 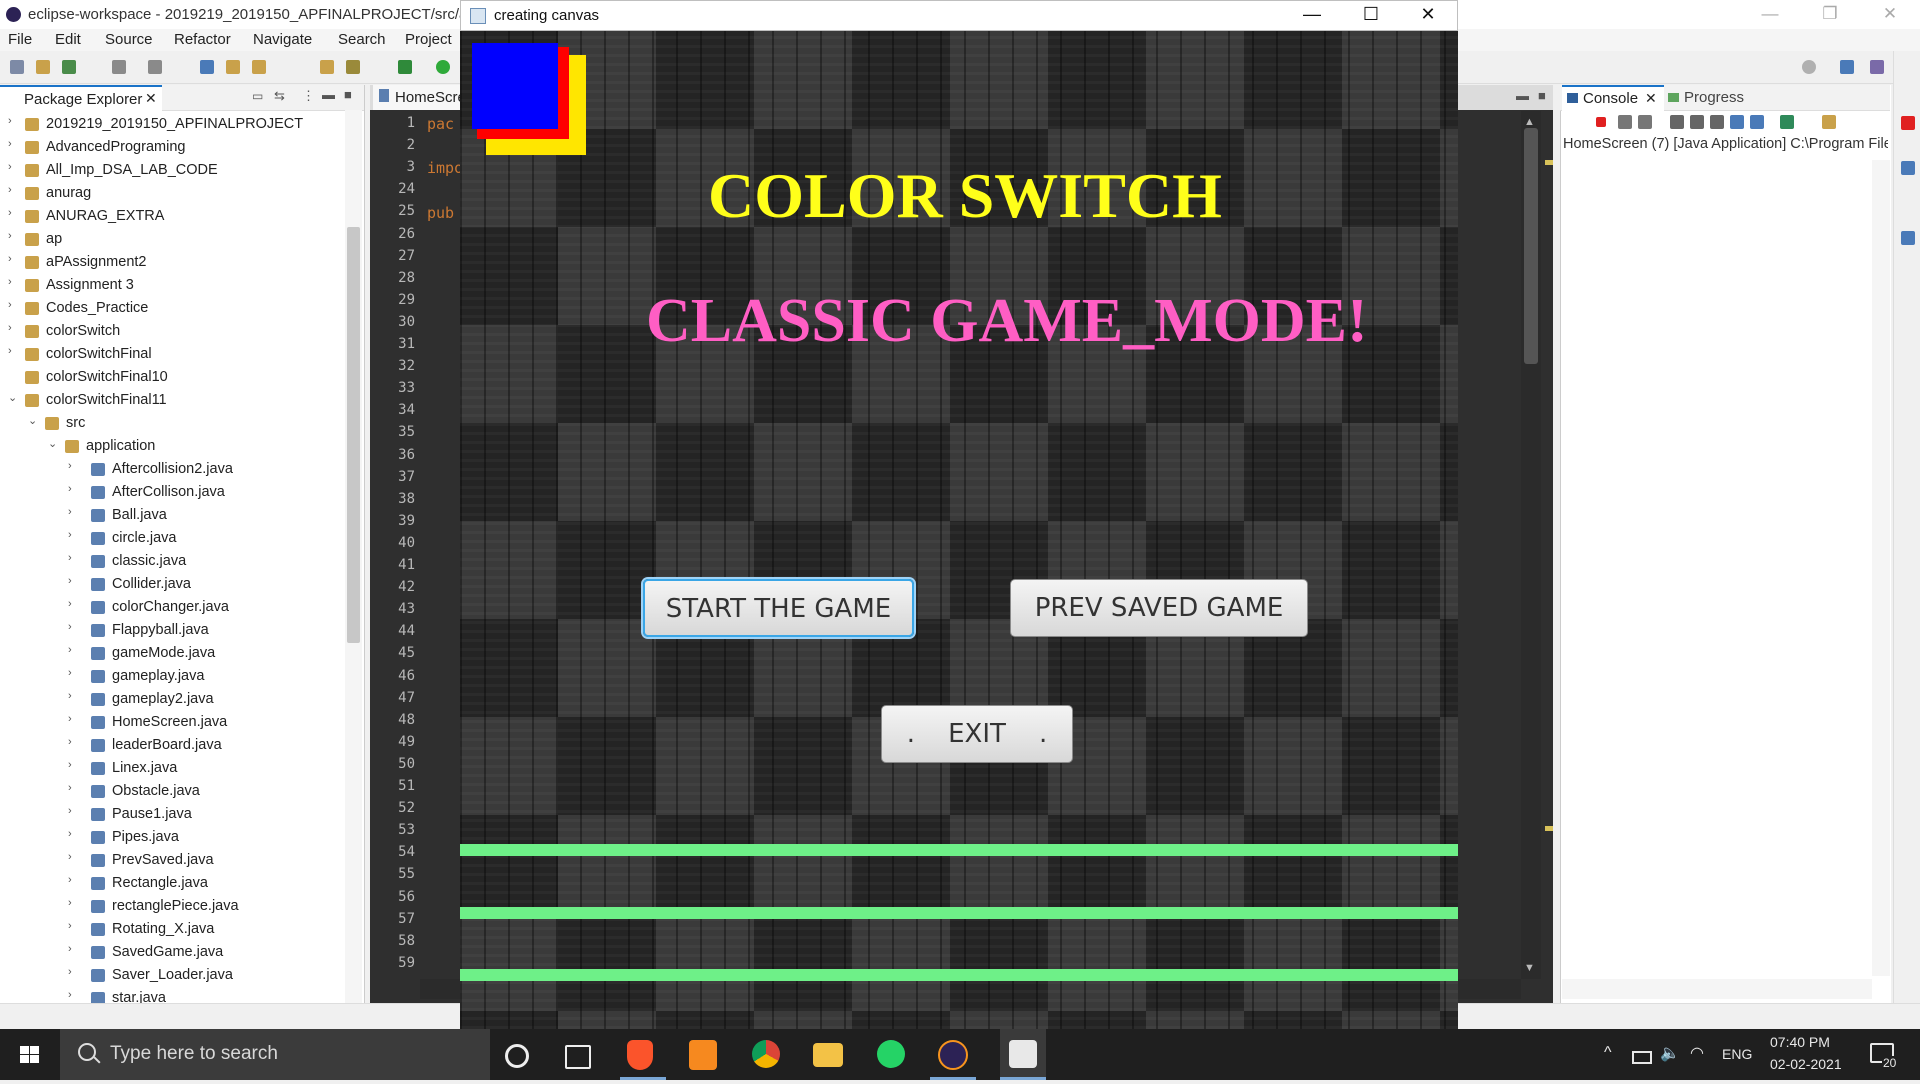 What do you see at coordinates (1809, 67) in the screenshot?
I see `toolbar-quick-access-icon` at bounding box center [1809, 67].